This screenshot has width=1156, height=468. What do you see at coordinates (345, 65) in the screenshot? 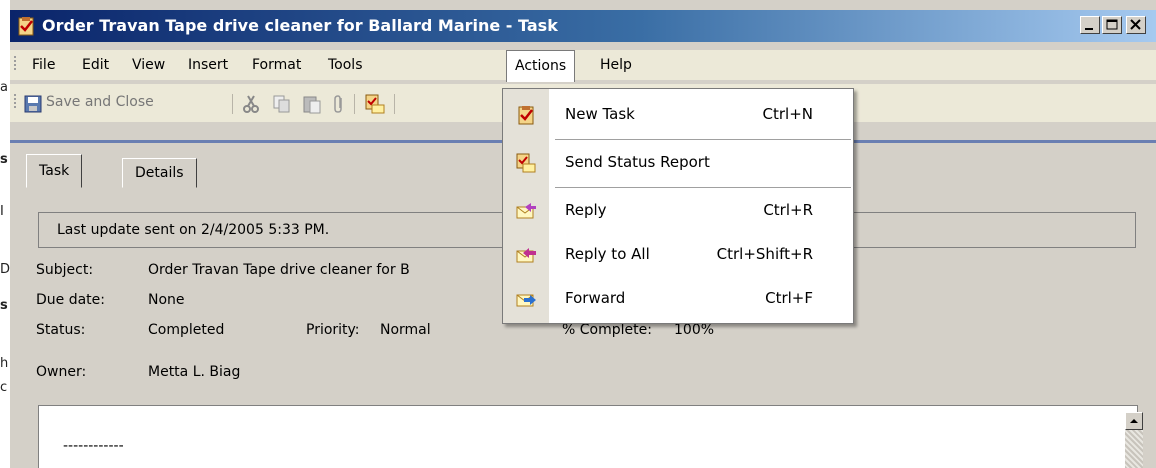
I see `menu-tools: Tools` at bounding box center [345, 65].